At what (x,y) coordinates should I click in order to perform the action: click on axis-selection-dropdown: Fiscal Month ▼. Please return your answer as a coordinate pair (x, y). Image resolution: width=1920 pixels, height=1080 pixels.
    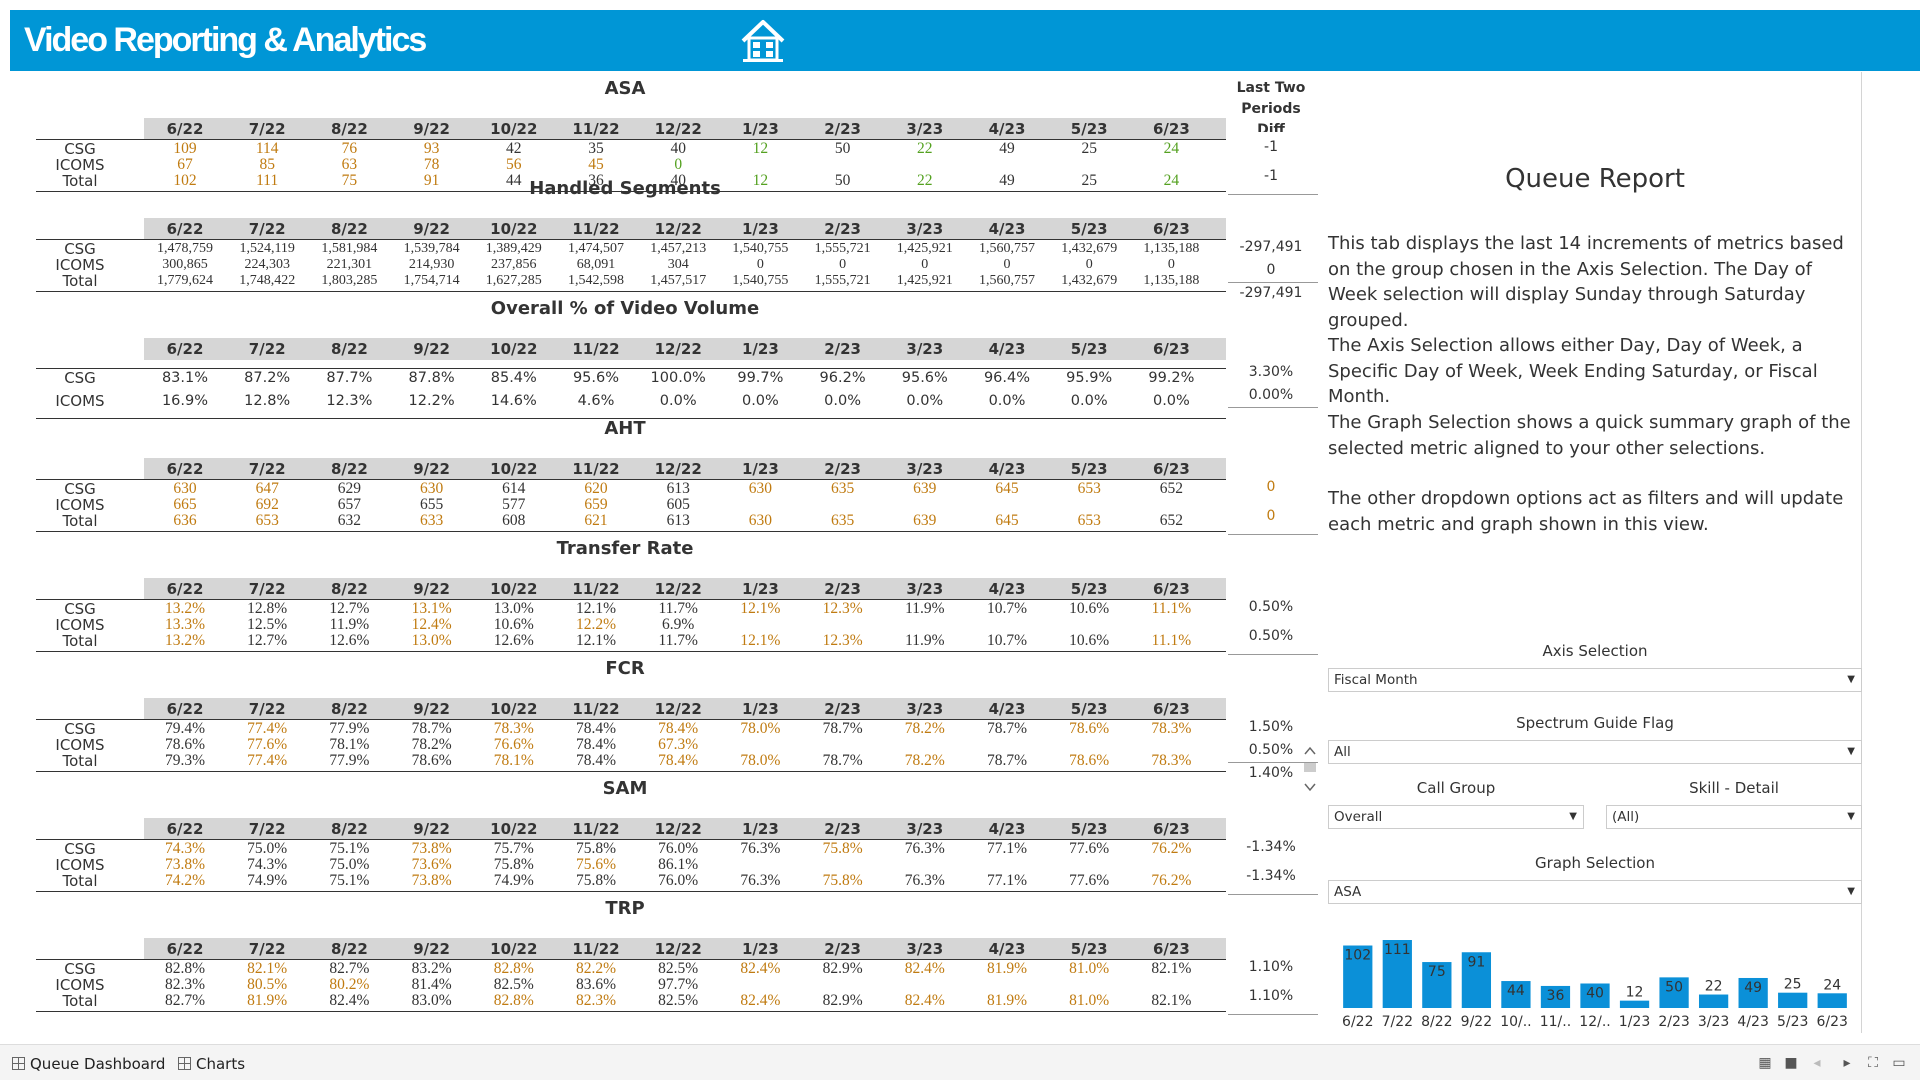
    Looking at the image, I should click on (1595, 680).